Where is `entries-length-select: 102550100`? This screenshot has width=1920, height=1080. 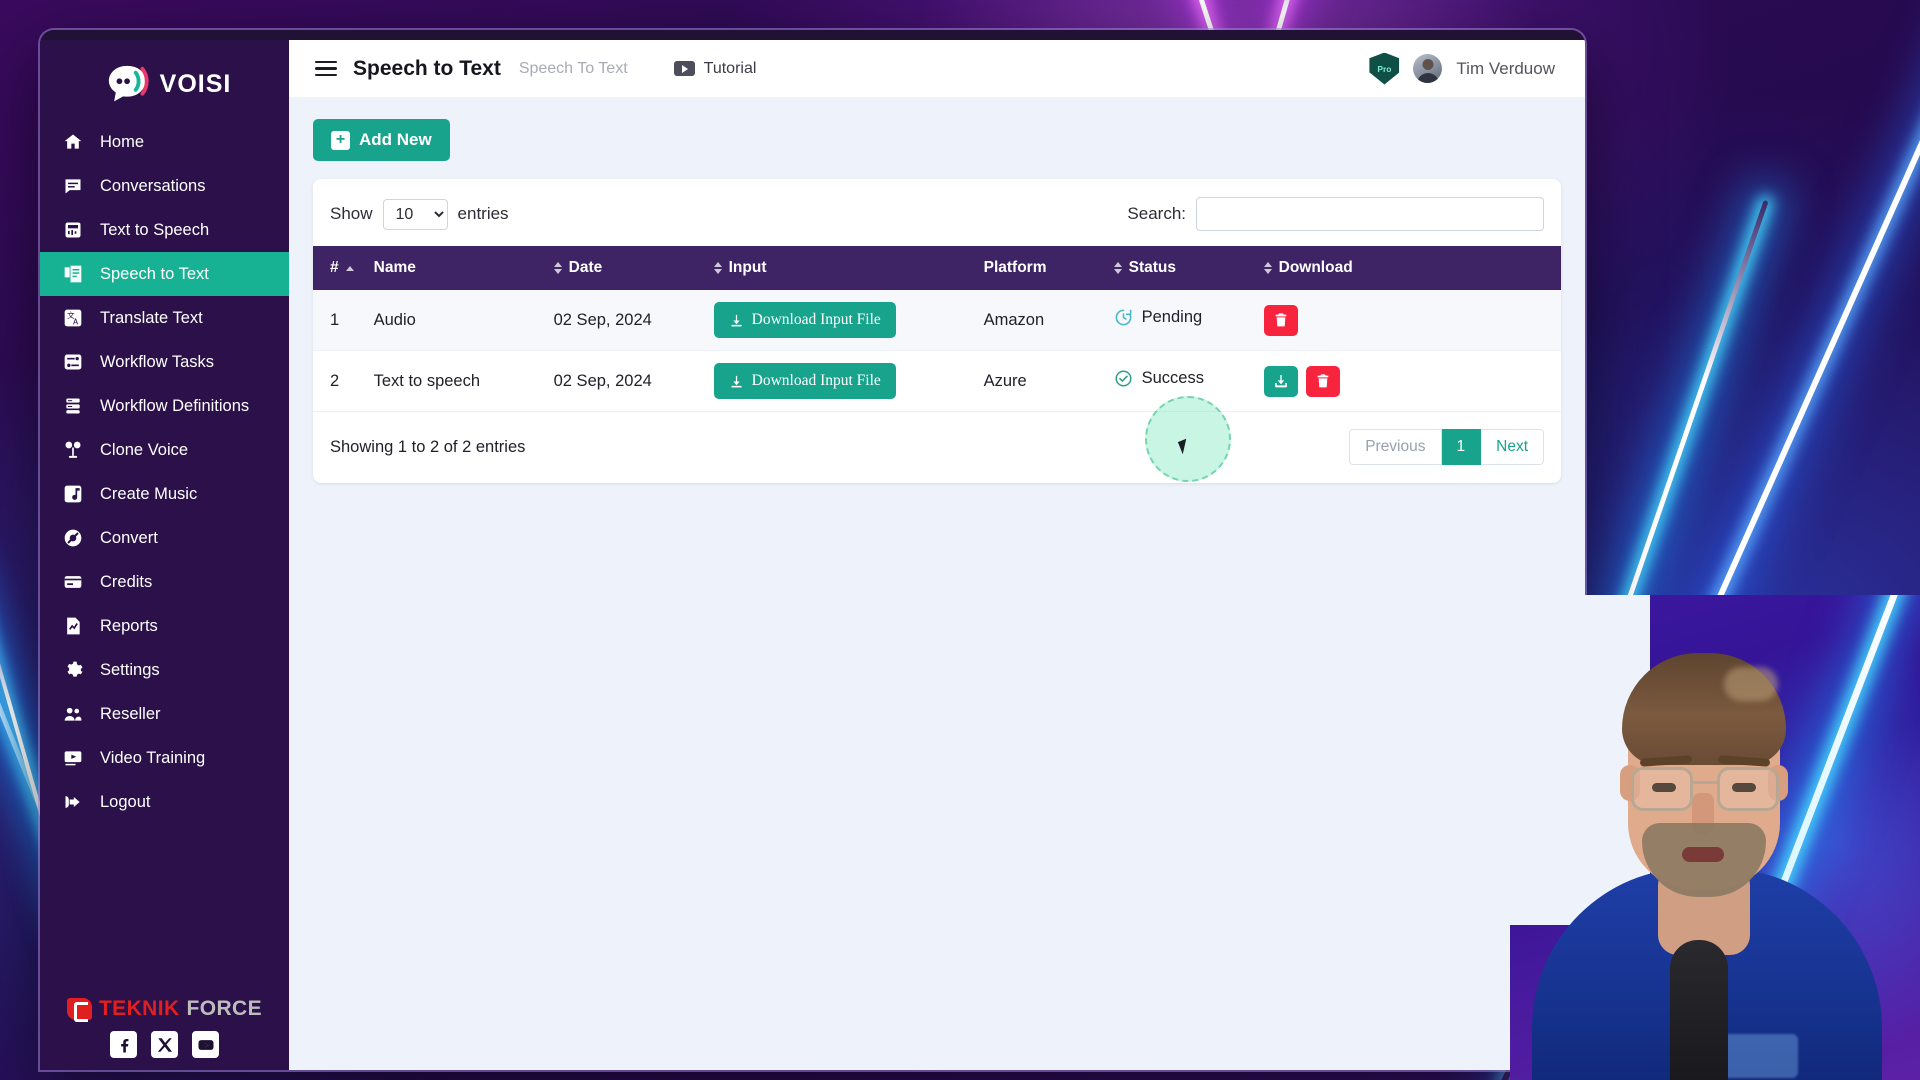 entries-length-select: 102550100 is located at coordinates (415, 214).